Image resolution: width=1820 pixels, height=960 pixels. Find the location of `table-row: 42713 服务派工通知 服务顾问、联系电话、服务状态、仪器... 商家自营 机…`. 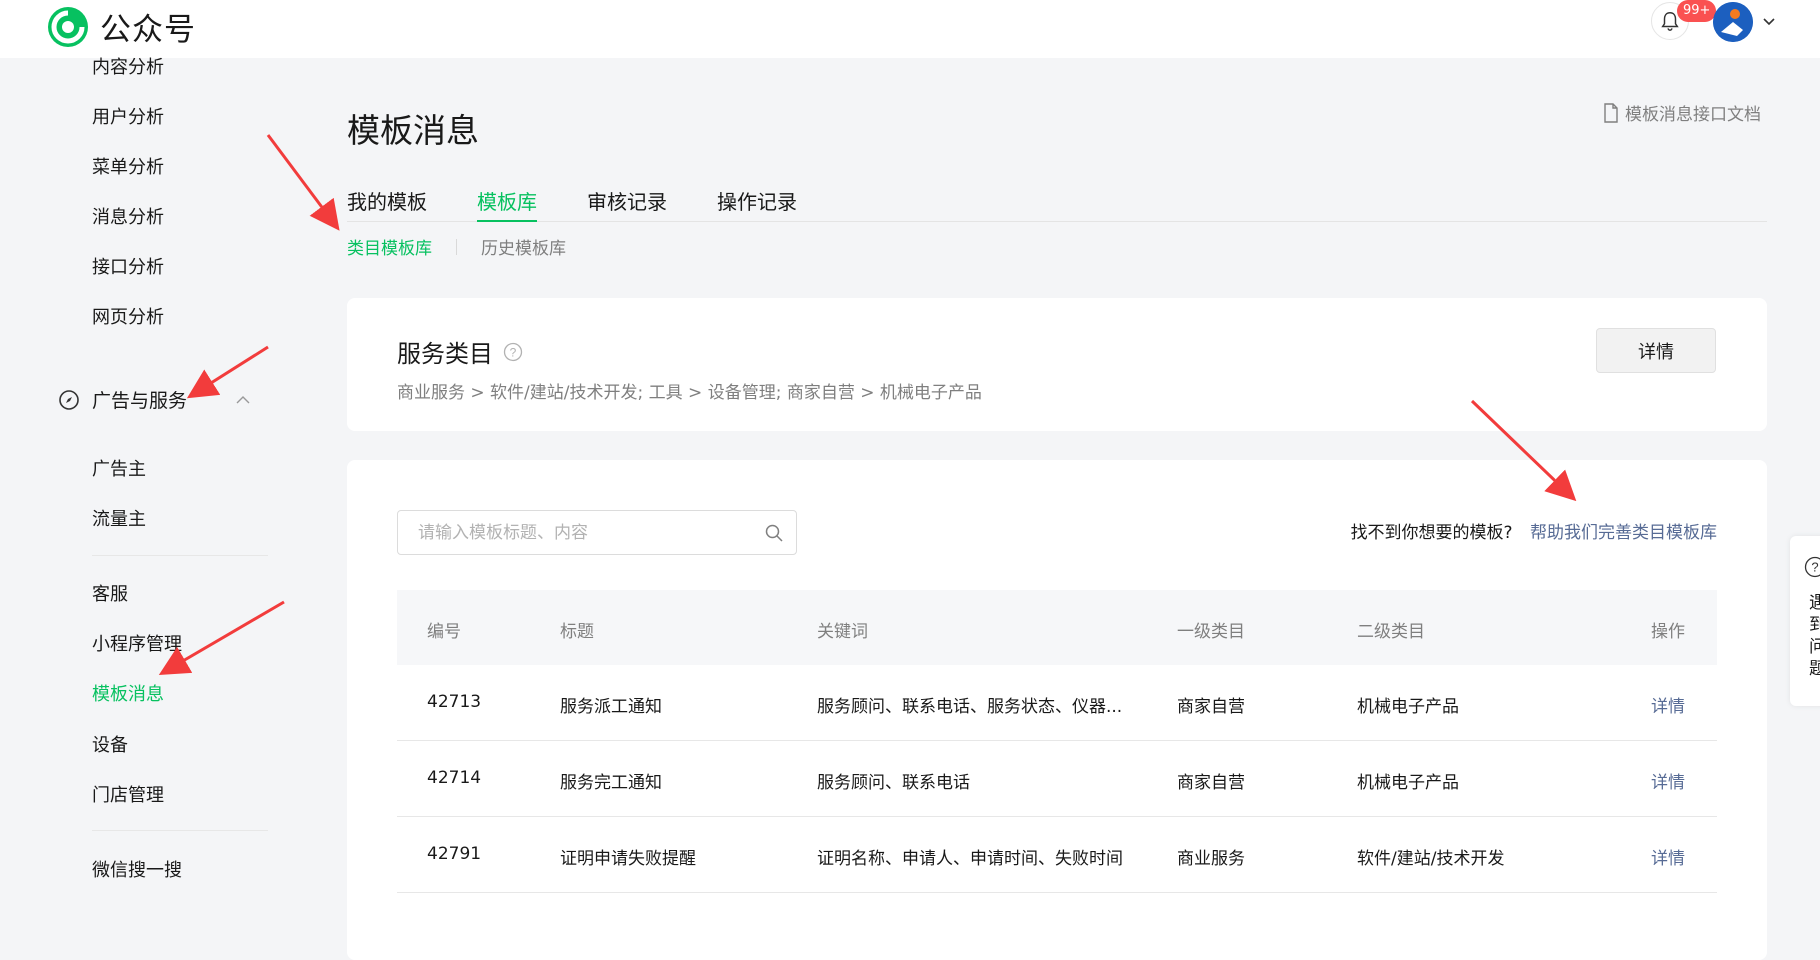

table-row: 42713 服务派工通知 服务顾问、联系电话、服务状态、仪器... 商家自营 机… is located at coordinates (1057, 703).